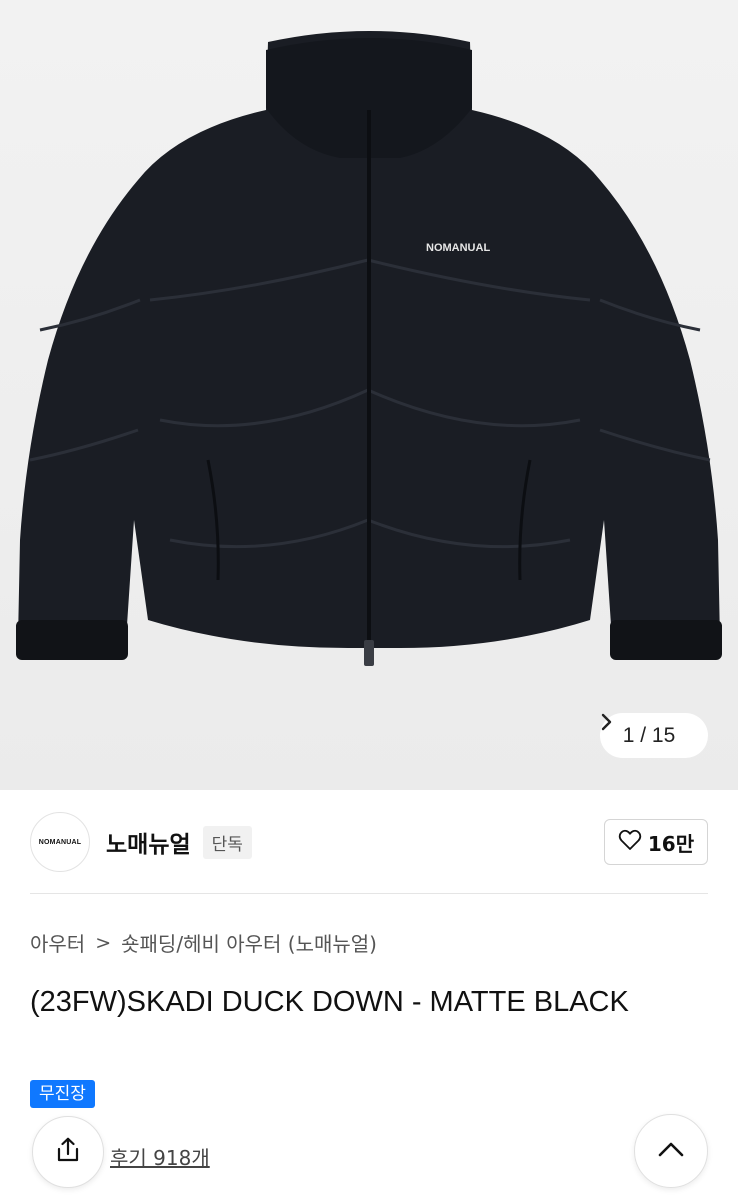  I want to click on like-button: 16만, so click(656, 842).